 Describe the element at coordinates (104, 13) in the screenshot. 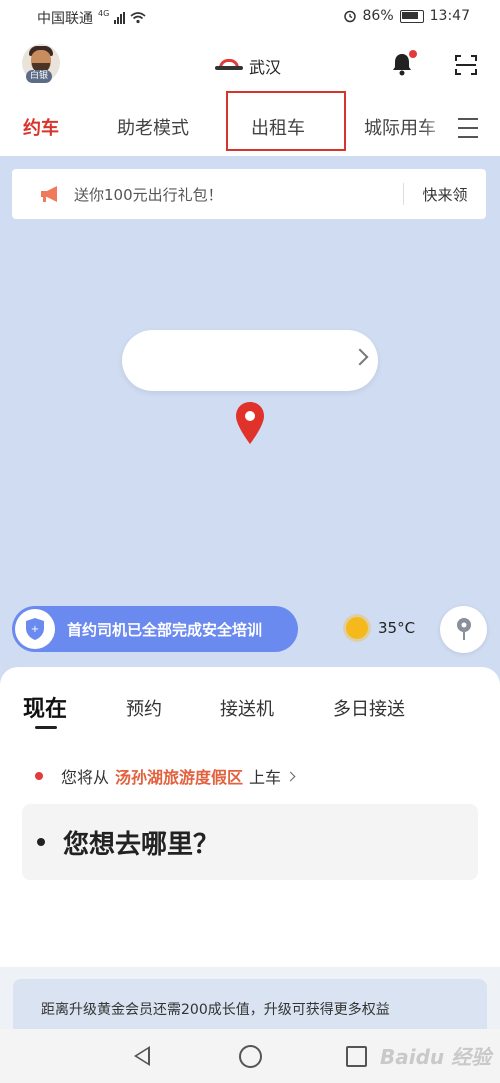

I see `network-type: 4G` at that location.